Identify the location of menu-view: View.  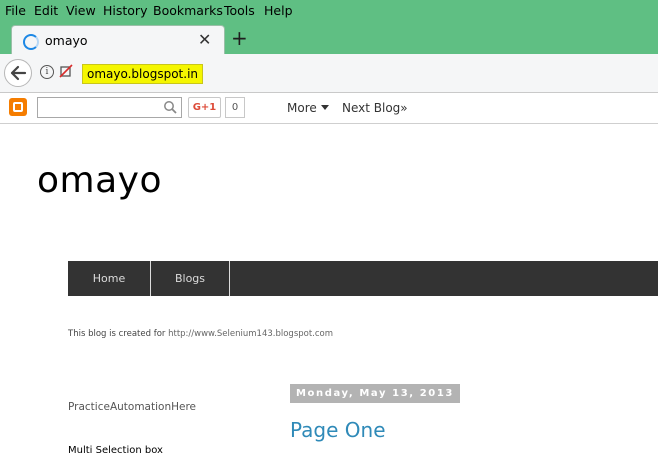
(81, 10).